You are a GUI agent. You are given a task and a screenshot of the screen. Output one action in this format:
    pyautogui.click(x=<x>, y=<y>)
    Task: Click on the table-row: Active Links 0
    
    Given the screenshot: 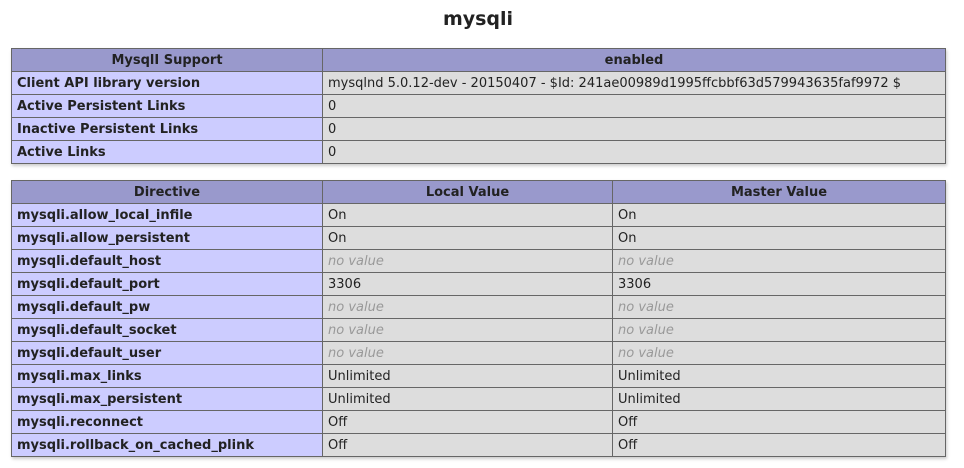 What is the action you would take?
    pyautogui.click(x=478, y=152)
    